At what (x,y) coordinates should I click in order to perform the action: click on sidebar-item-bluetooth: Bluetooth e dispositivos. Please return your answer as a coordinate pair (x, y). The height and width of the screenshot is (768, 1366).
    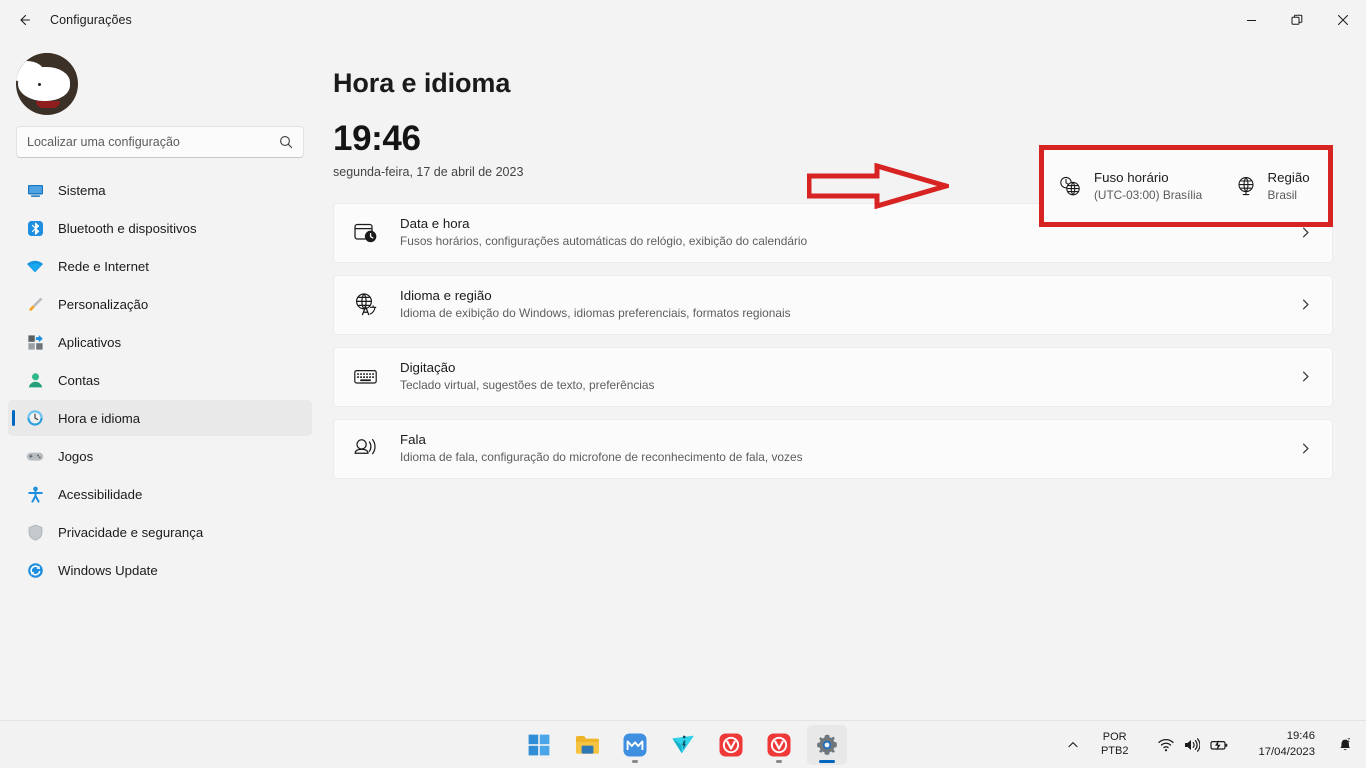
    Looking at the image, I should click on (160, 228).